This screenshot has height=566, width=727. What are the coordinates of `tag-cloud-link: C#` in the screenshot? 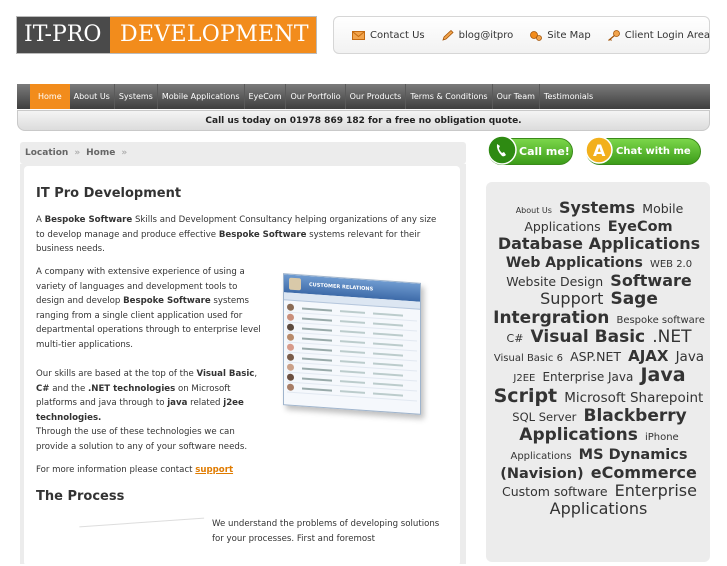 It's located at (515, 338).